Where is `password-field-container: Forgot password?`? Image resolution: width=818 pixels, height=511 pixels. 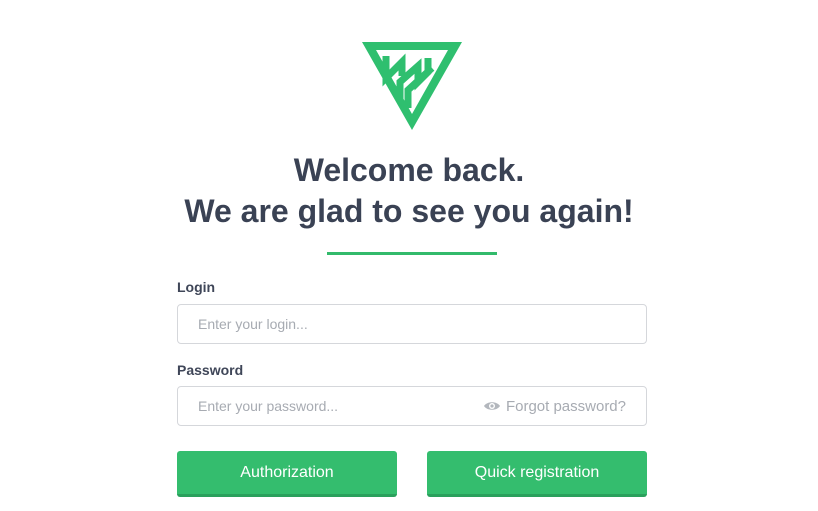 password-field-container: Forgot password? is located at coordinates (412, 406).